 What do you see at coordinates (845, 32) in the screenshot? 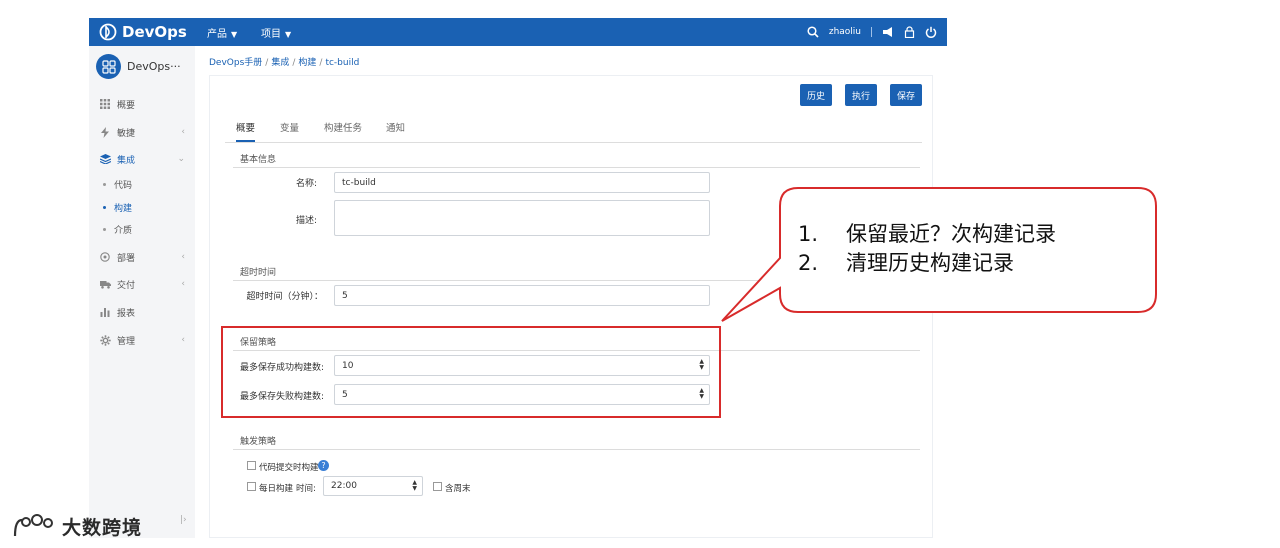
I see `user-name: zhaoliu` at bounding box center [845, 32].